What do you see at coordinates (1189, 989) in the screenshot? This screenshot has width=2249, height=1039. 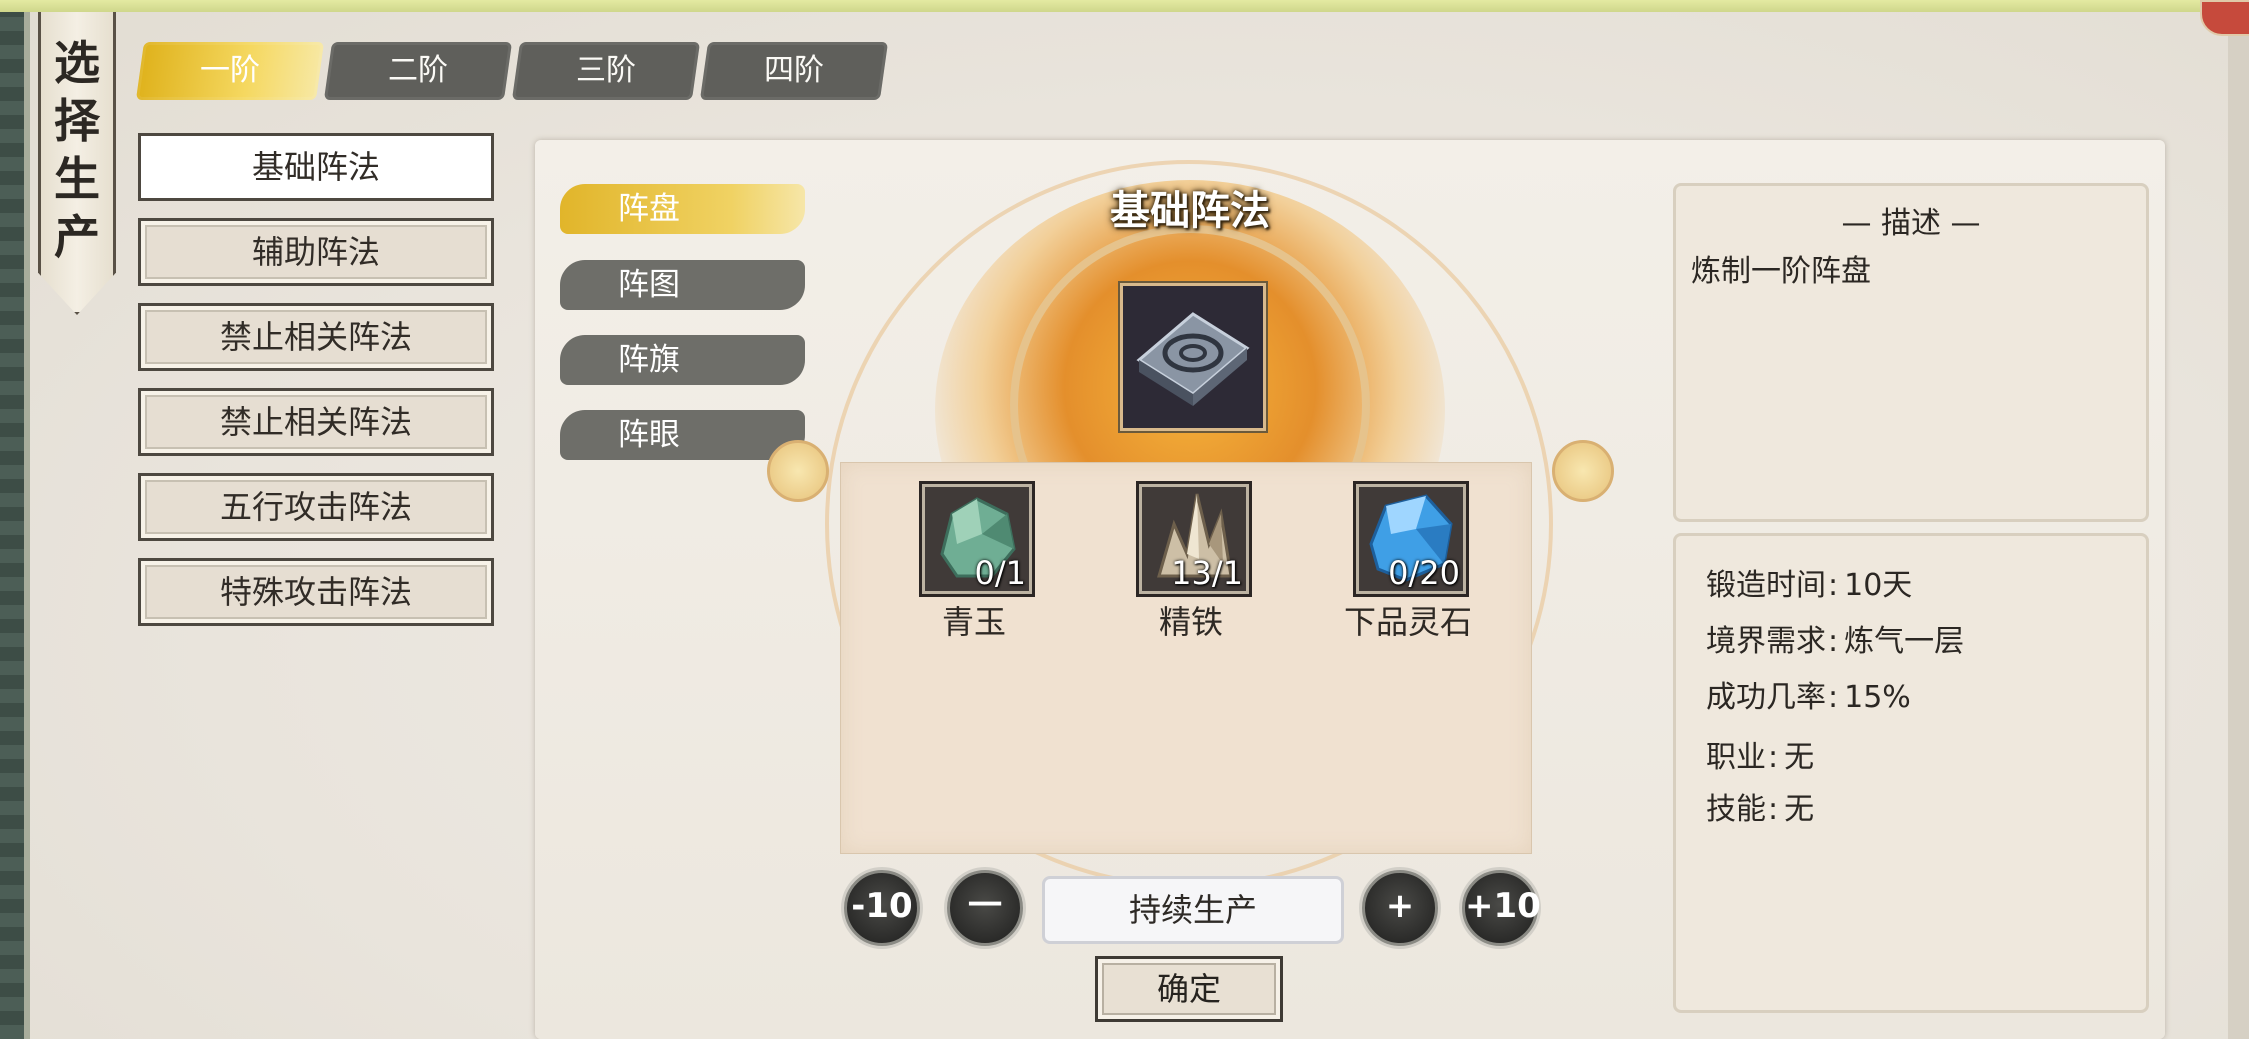 I see `confirm-button: 确定` at bounding box center [1189, 989].